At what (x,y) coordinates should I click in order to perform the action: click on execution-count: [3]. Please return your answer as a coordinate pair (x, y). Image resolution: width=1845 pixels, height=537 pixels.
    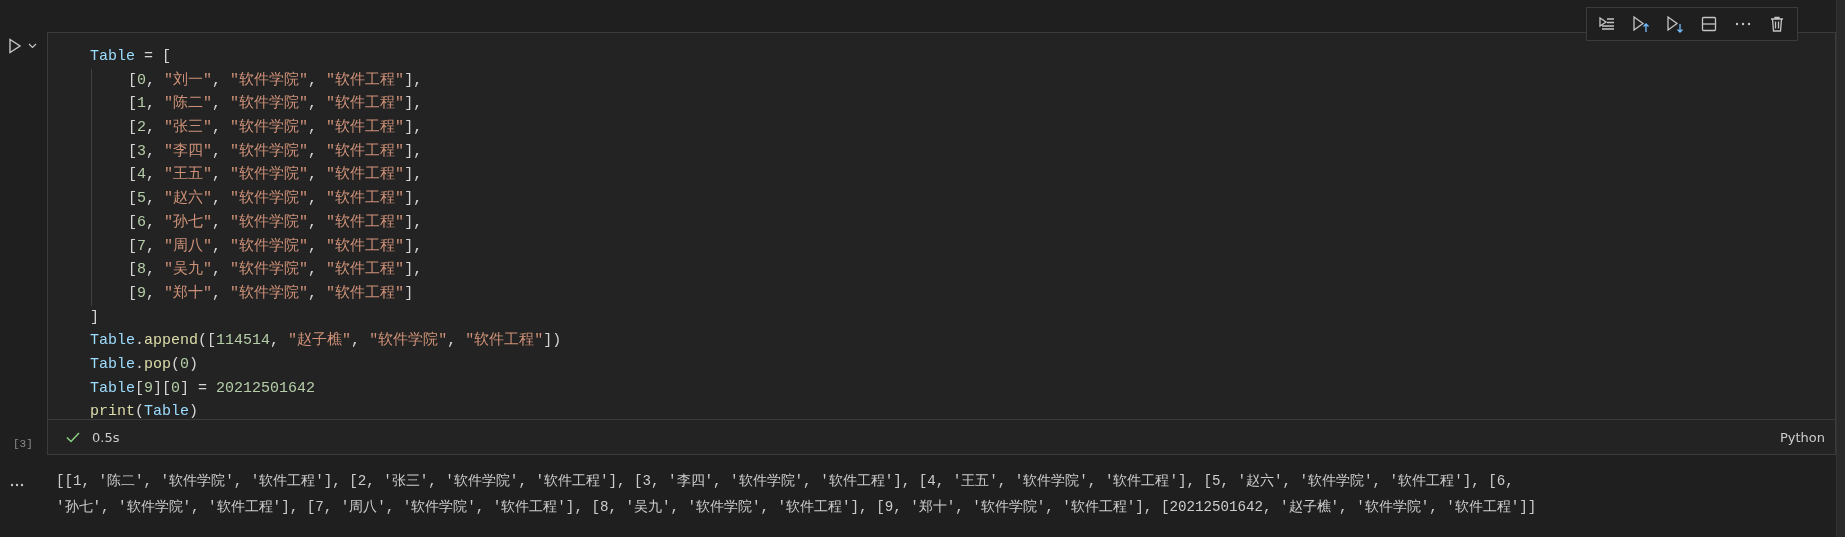
    Looking at the image, I should click on (23, 444).